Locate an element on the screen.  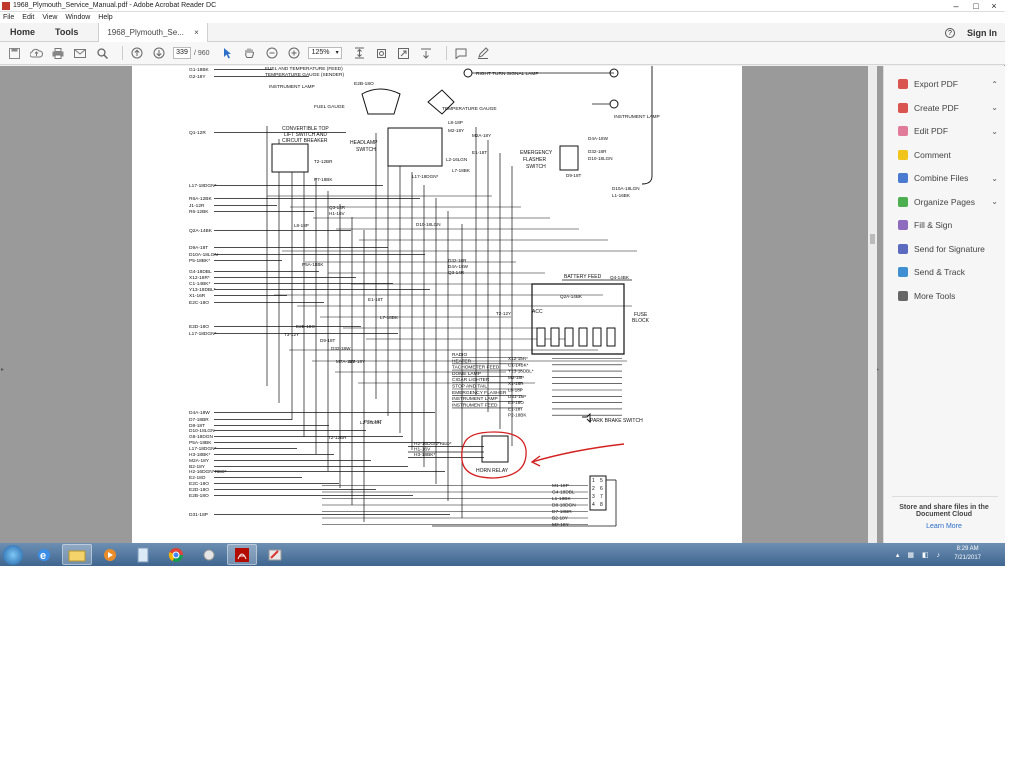
scrollbar-thumb is located at coordinates (872, 239).